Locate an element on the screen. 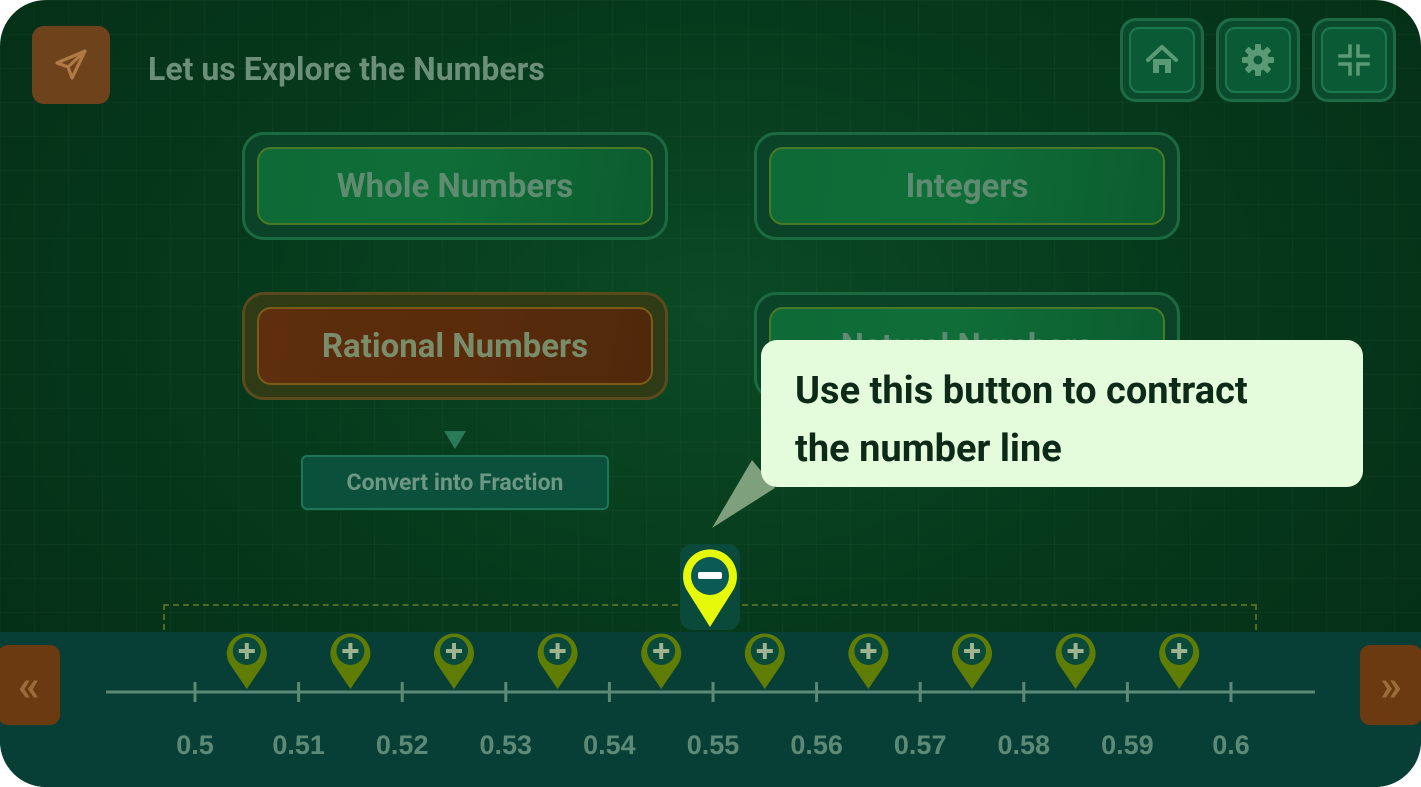 The height and width of the screenshot is (787, 1421). tick-label: 0.6 is located at coordinates (1231, 745).